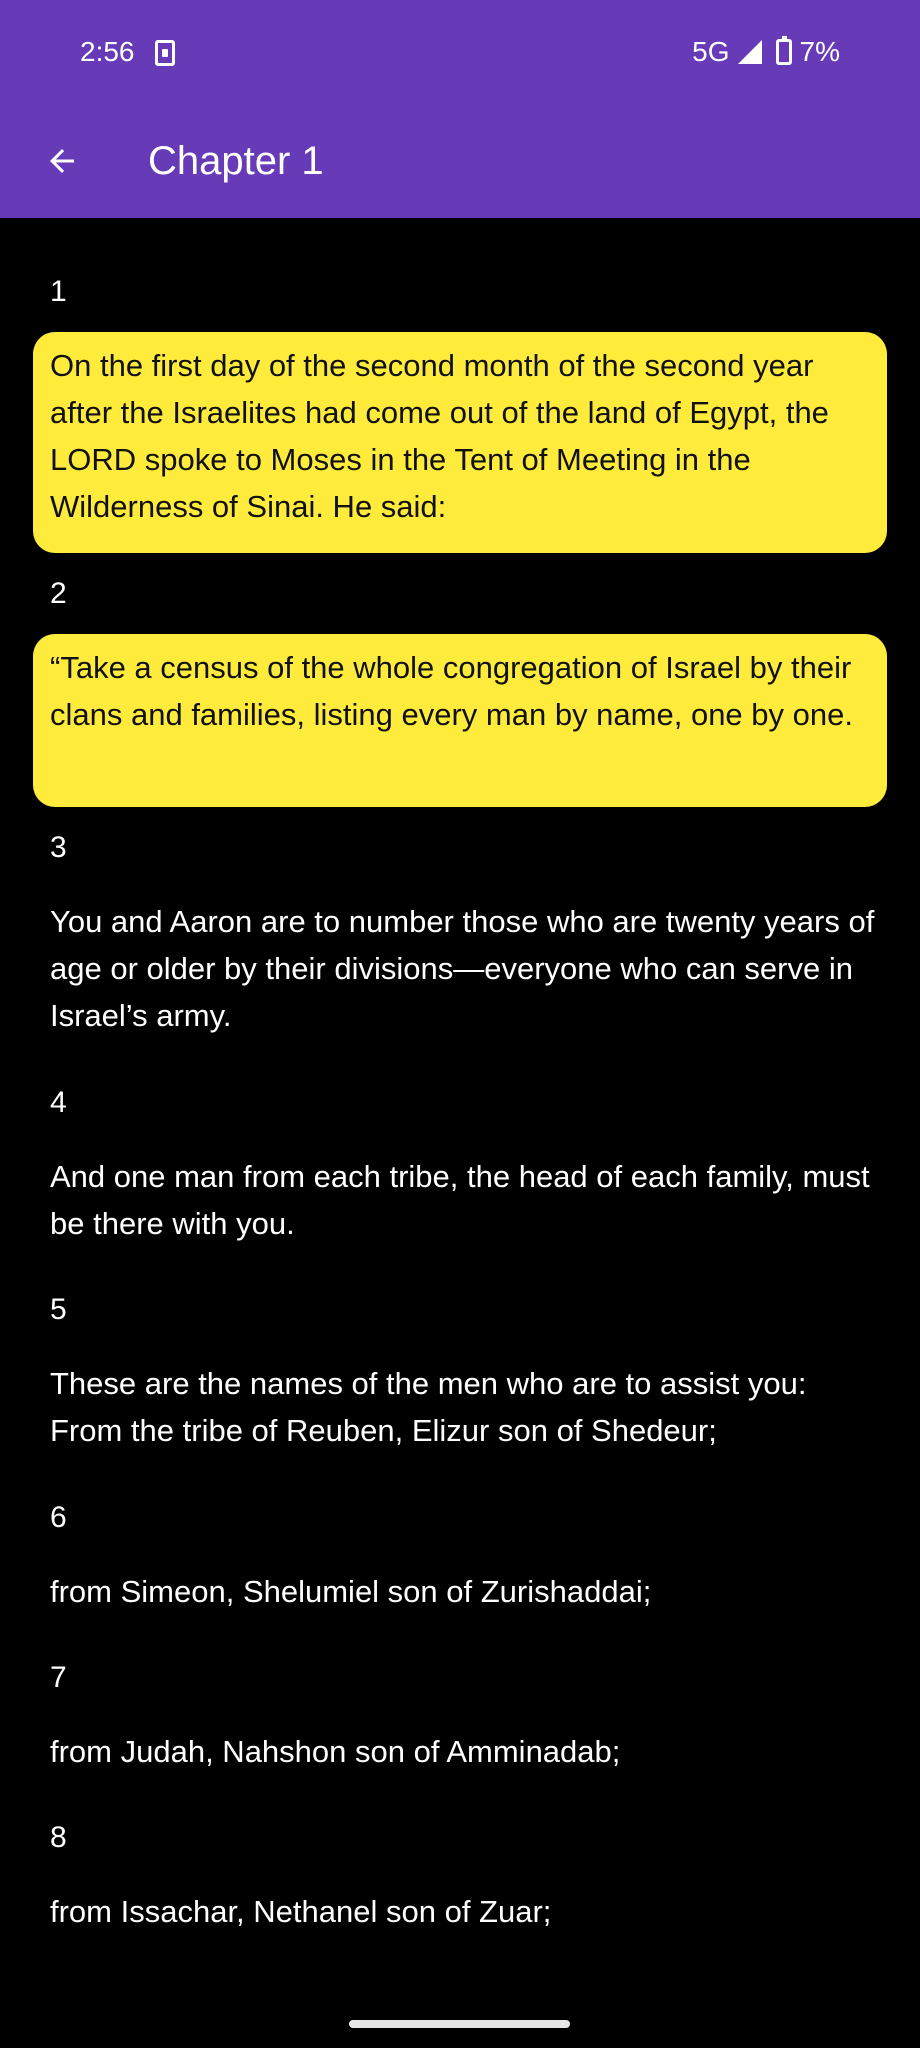 The height and width of the screenshot is (2048, 920). I want to click on page-title: Chapter 1, so click(236, 161).